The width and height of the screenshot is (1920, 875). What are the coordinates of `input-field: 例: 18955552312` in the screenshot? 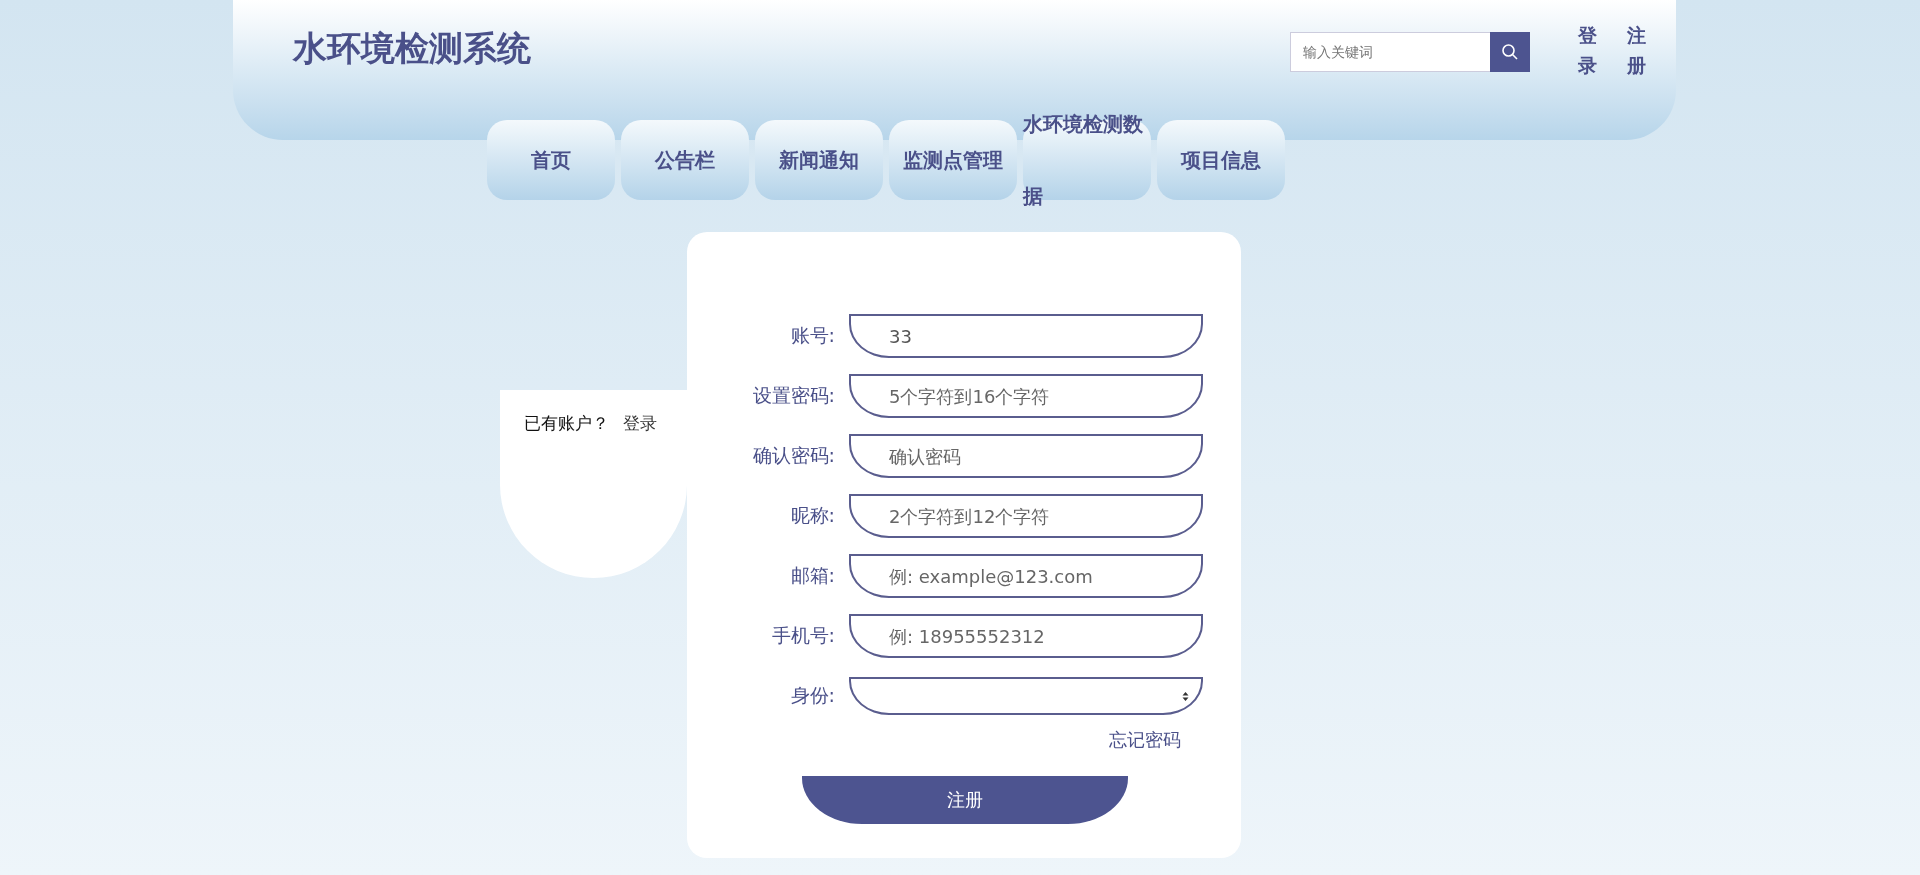 It's located at (1026, 636).